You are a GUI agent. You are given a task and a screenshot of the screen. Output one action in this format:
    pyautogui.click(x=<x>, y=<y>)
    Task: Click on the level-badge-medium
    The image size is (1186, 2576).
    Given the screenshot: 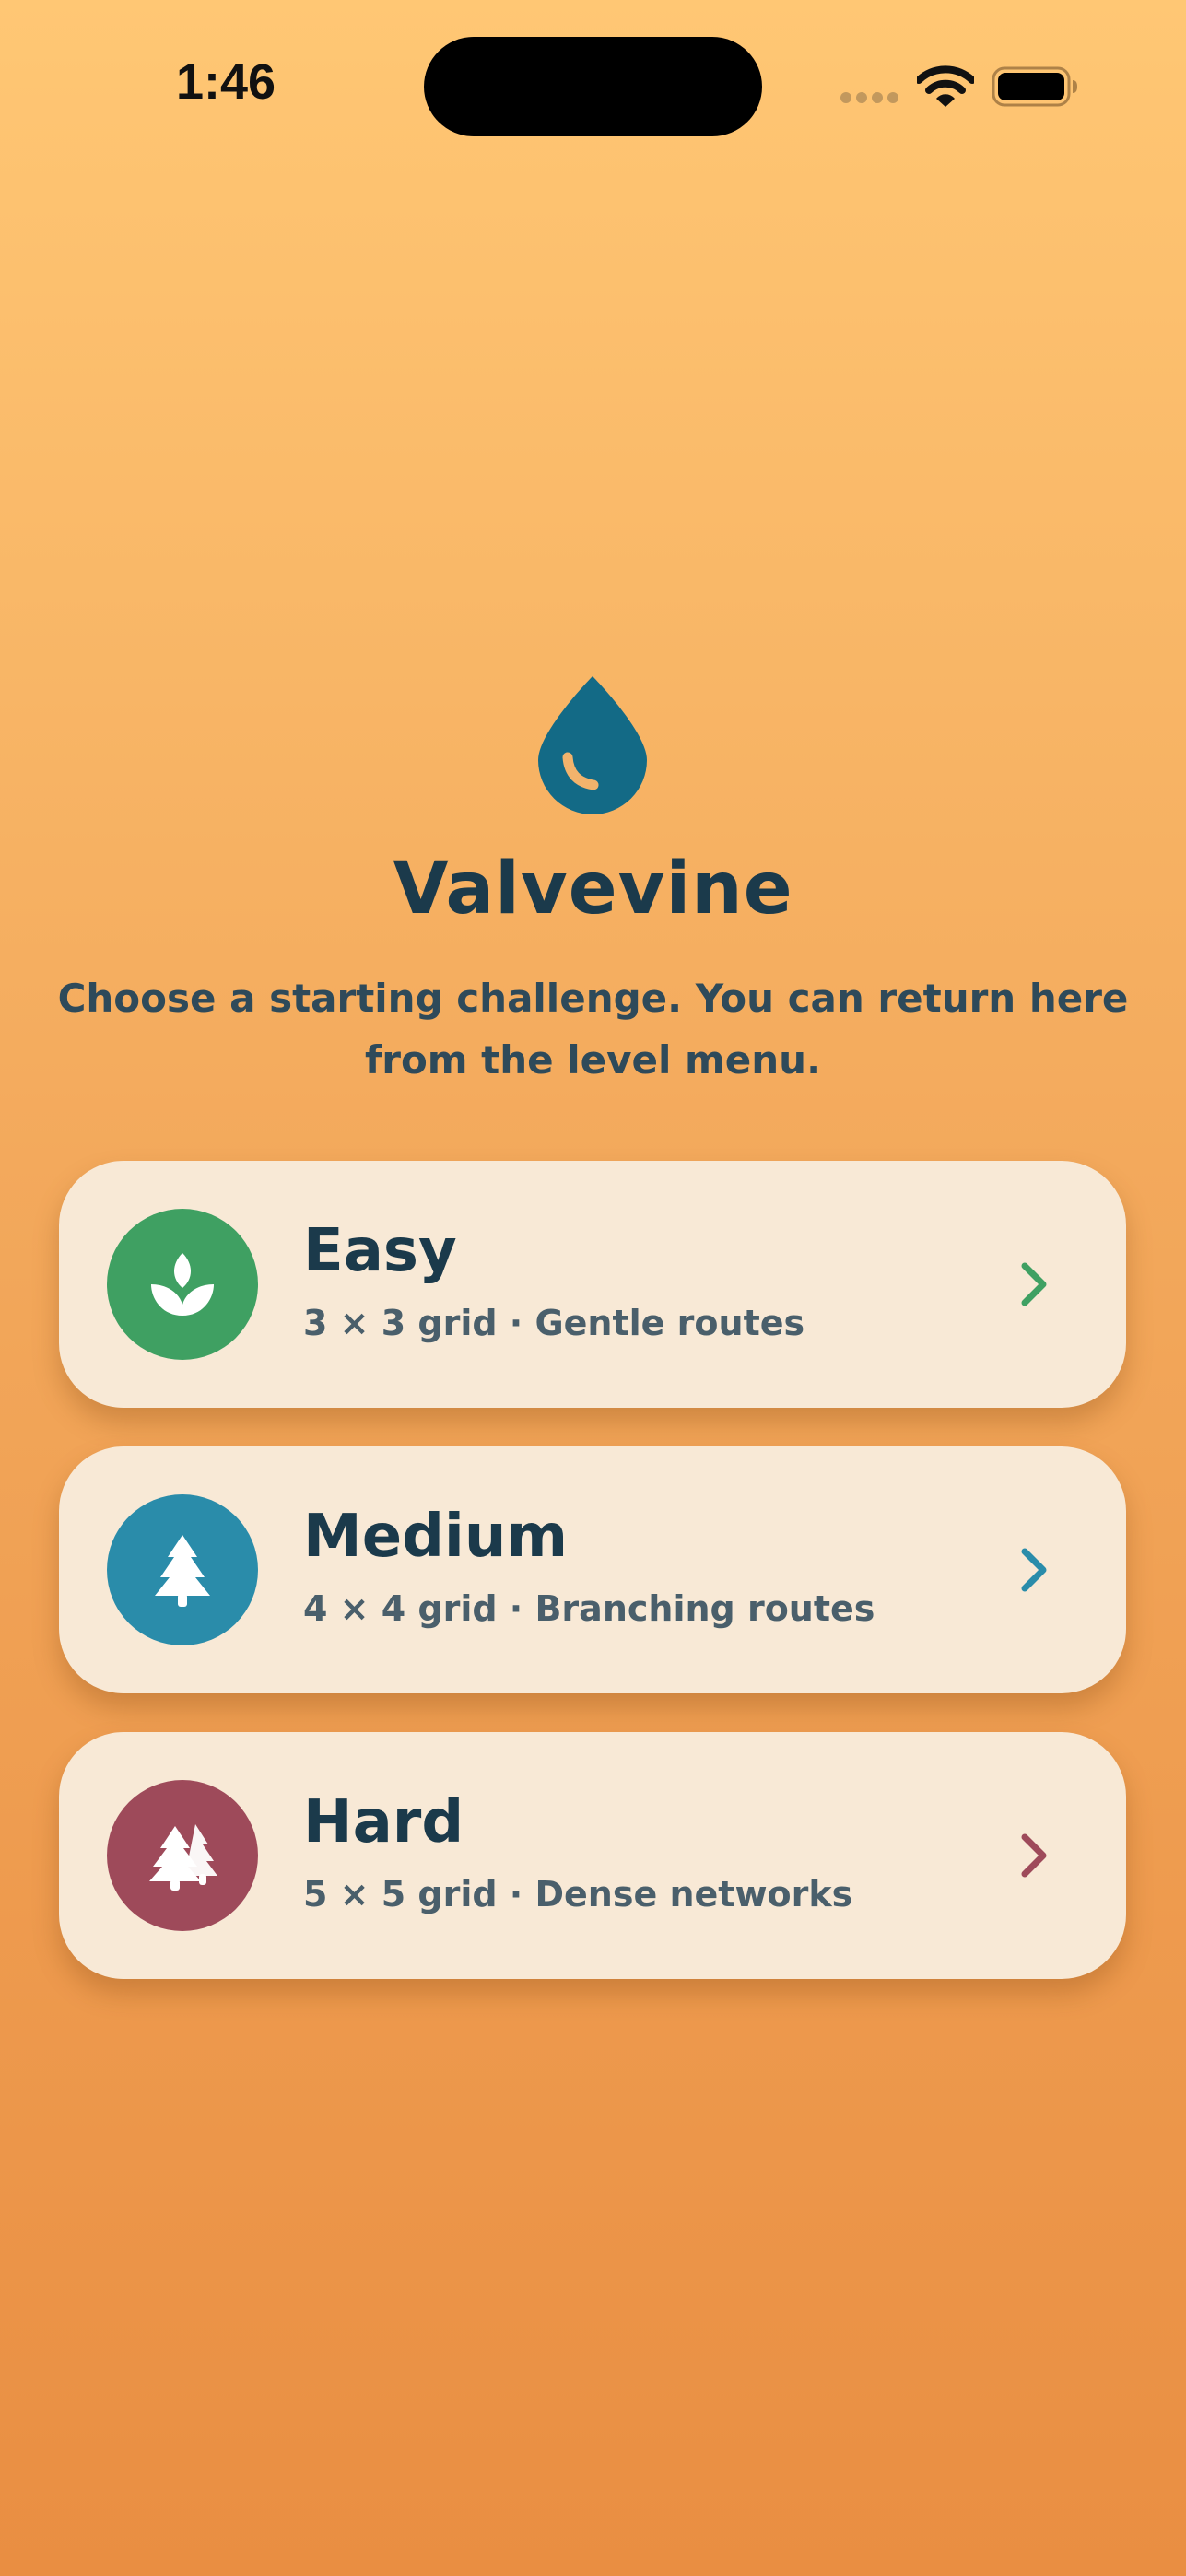 What is the action you would take?
    pyautogui.click(x=182, y=1569)
    